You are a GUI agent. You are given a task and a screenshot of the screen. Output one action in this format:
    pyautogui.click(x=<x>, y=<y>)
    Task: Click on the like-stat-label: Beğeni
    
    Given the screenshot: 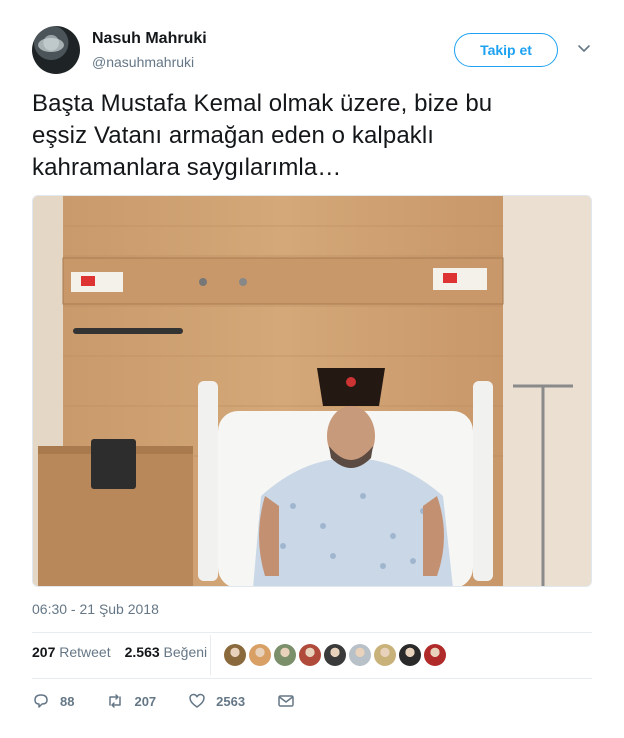 What is the action you would take?
    pyautogui.click(x=185, y=652)
    